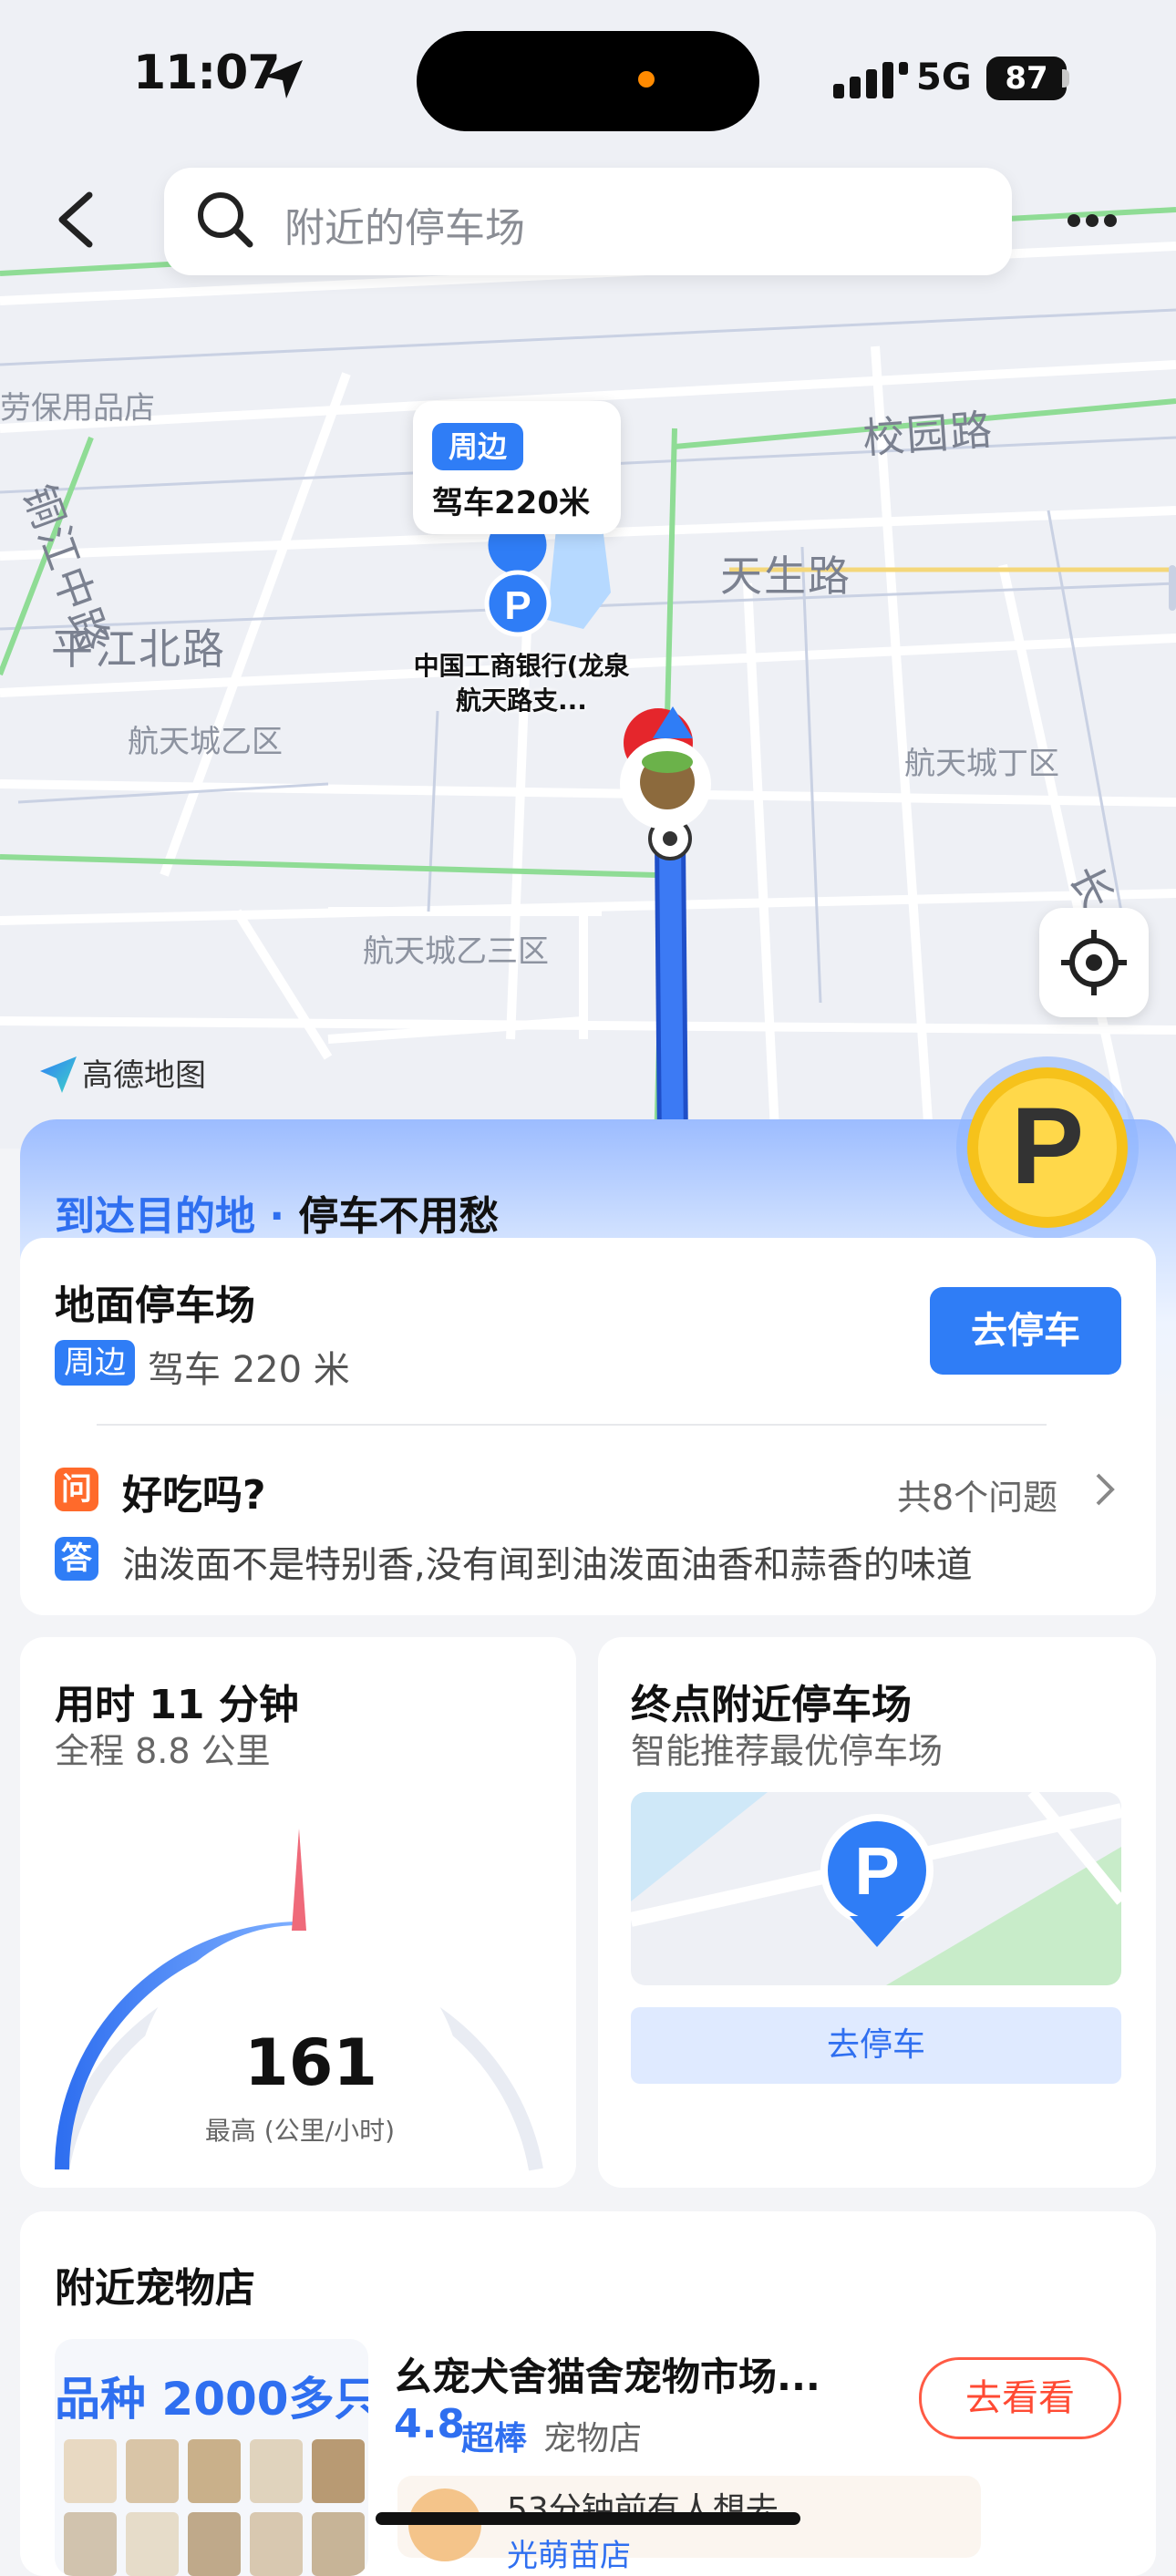 The height and width of the screenshot is (2576, 1176). Describe the element at coordinates (177, 1216) in the screenshot. I see `headline-arrive: 到达目的地 ·` at that location.